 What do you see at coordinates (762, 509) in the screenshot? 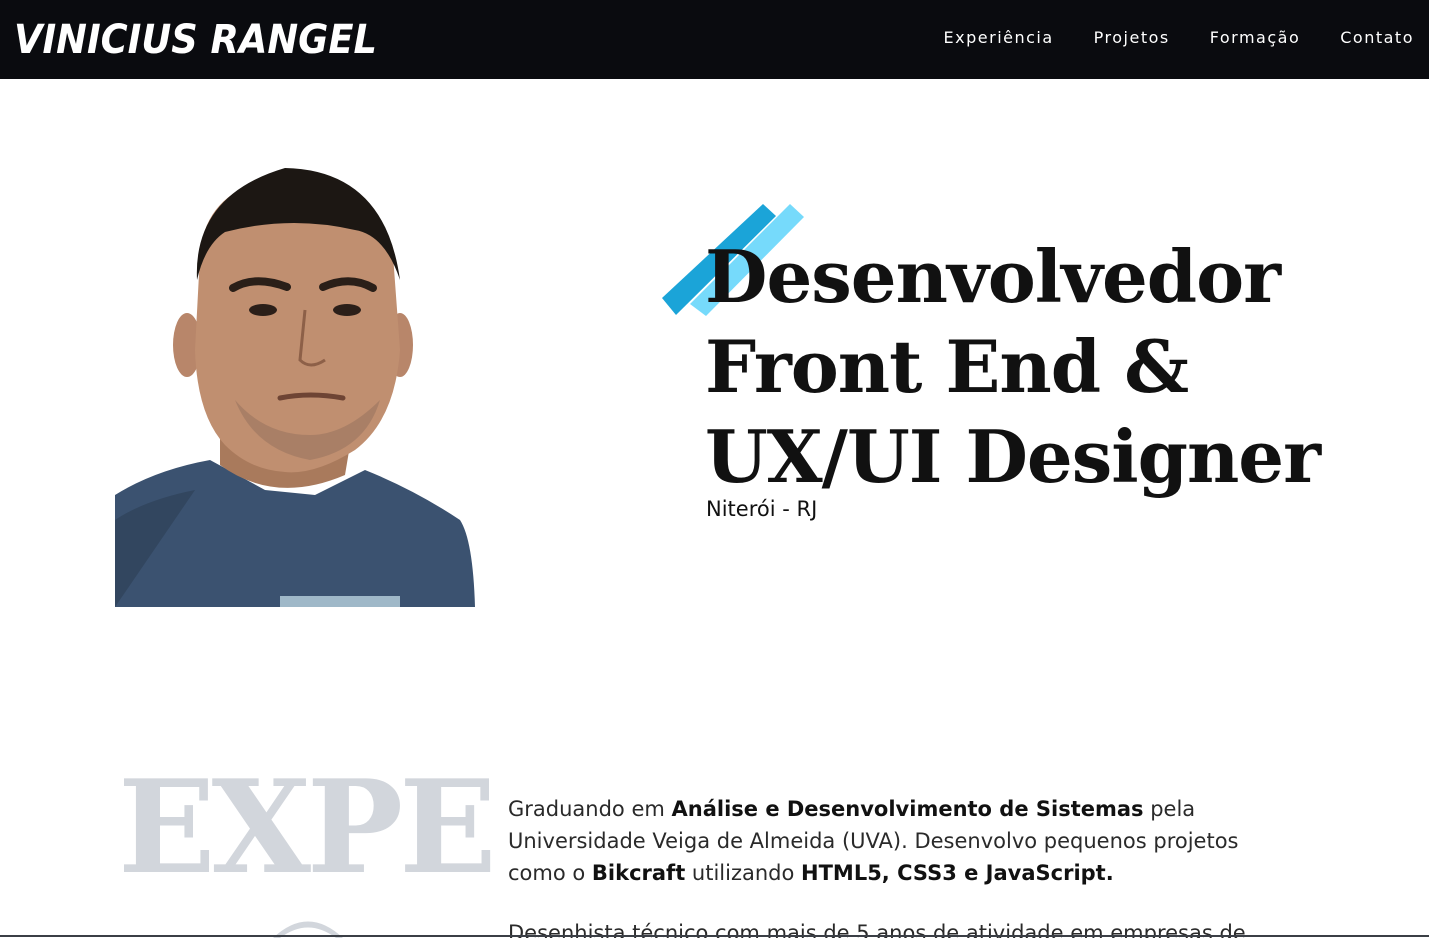
I see `hero-location: Niterói - RJ` at bounding box center [762, 509].